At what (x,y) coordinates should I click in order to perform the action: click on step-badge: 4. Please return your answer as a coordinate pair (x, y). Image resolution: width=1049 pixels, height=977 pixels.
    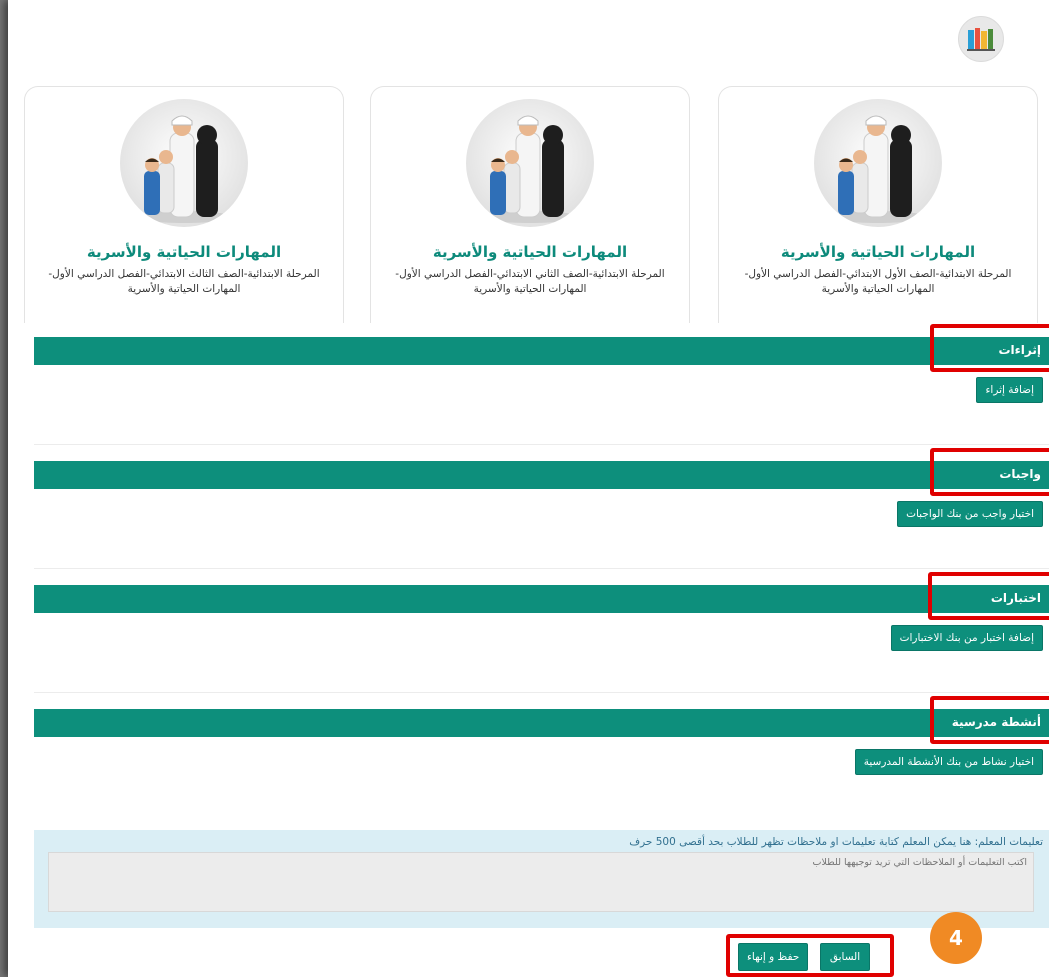
    Looking at the image, I should click on (956, 938).